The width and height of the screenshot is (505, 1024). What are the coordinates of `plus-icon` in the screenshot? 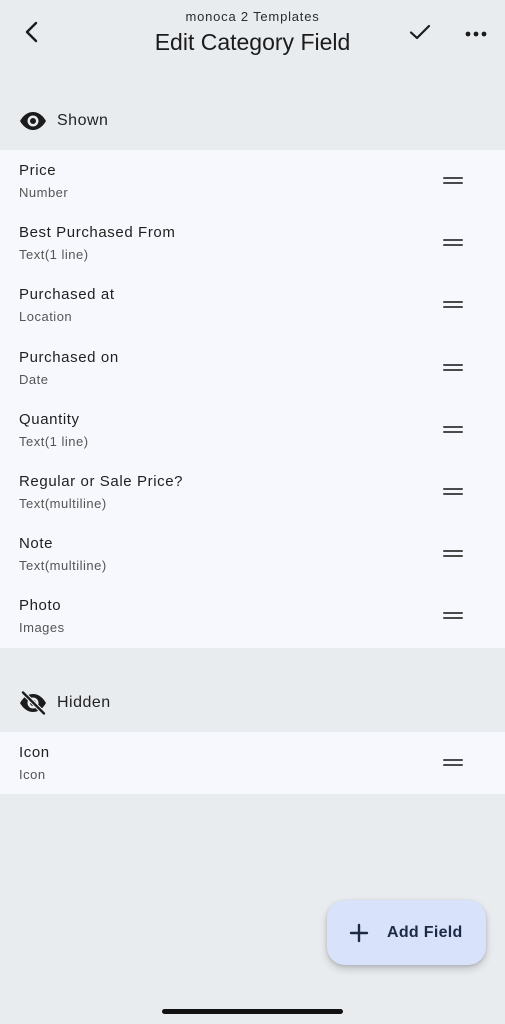 It's located at (359, 933).